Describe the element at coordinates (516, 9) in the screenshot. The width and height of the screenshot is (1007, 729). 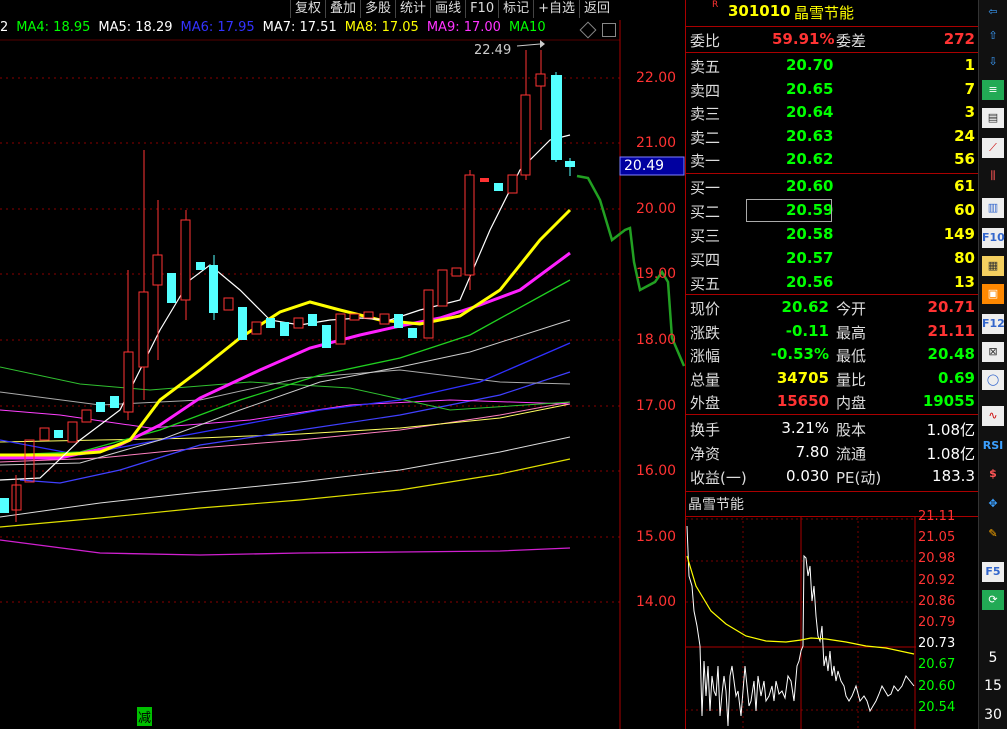
I see `mark-button: 标记` at that location.